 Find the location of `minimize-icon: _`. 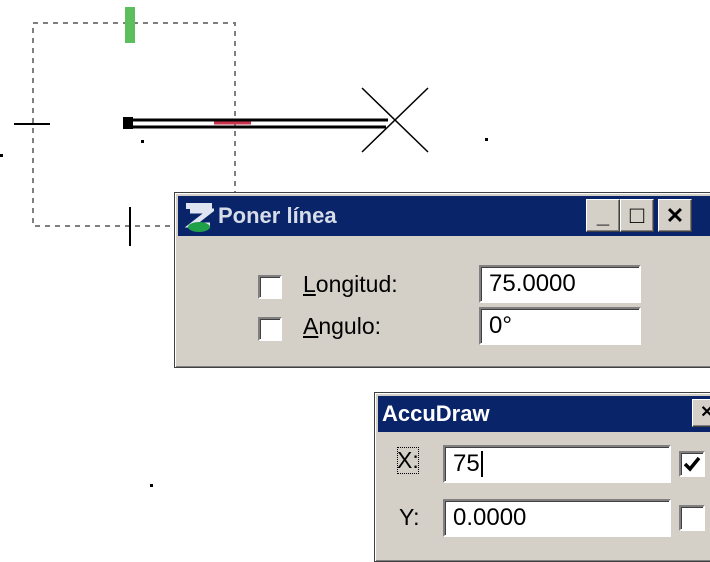

minimize-icon: _ is located at coordinates (603, 215).